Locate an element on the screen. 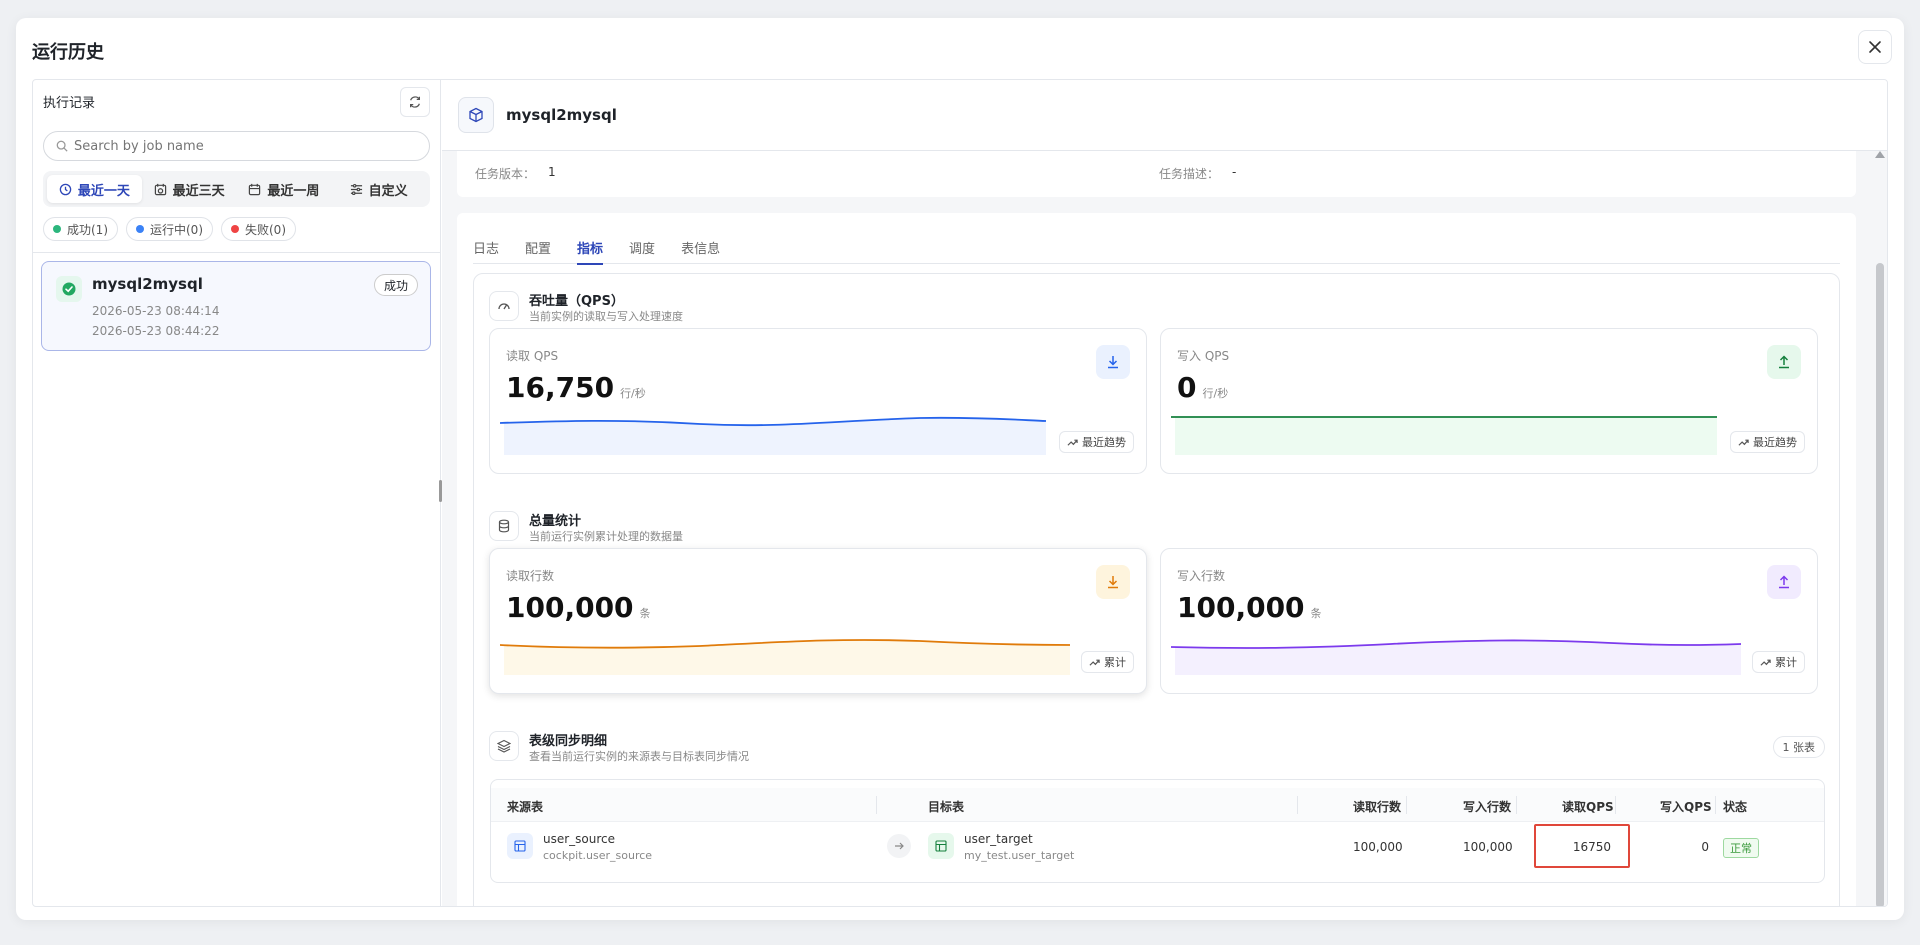 The width and height of the screenshot is (1920, 945). table-count-badge: 1 张表 is located at coordinates (1798, 747).